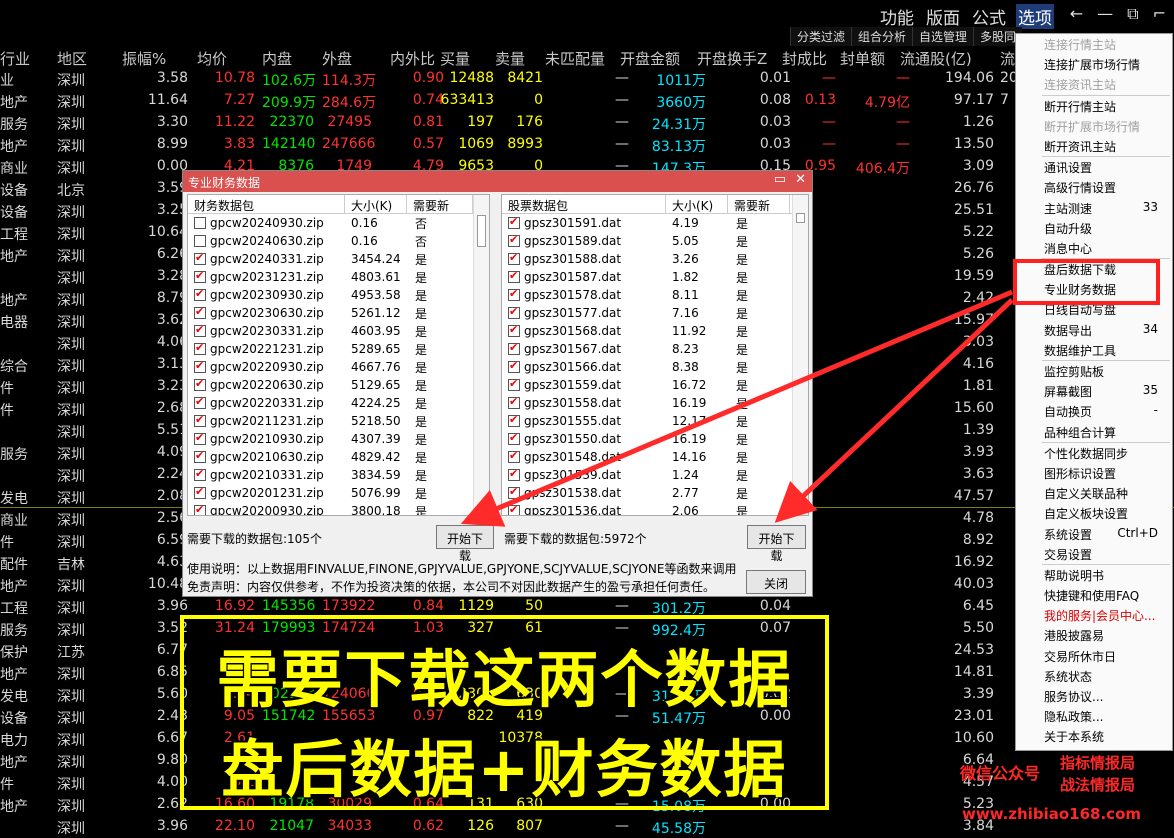  Describe the element at coordinates (1098, 763) in the screenshot. I see `watermark-name-1: 指标情报局` at that location.